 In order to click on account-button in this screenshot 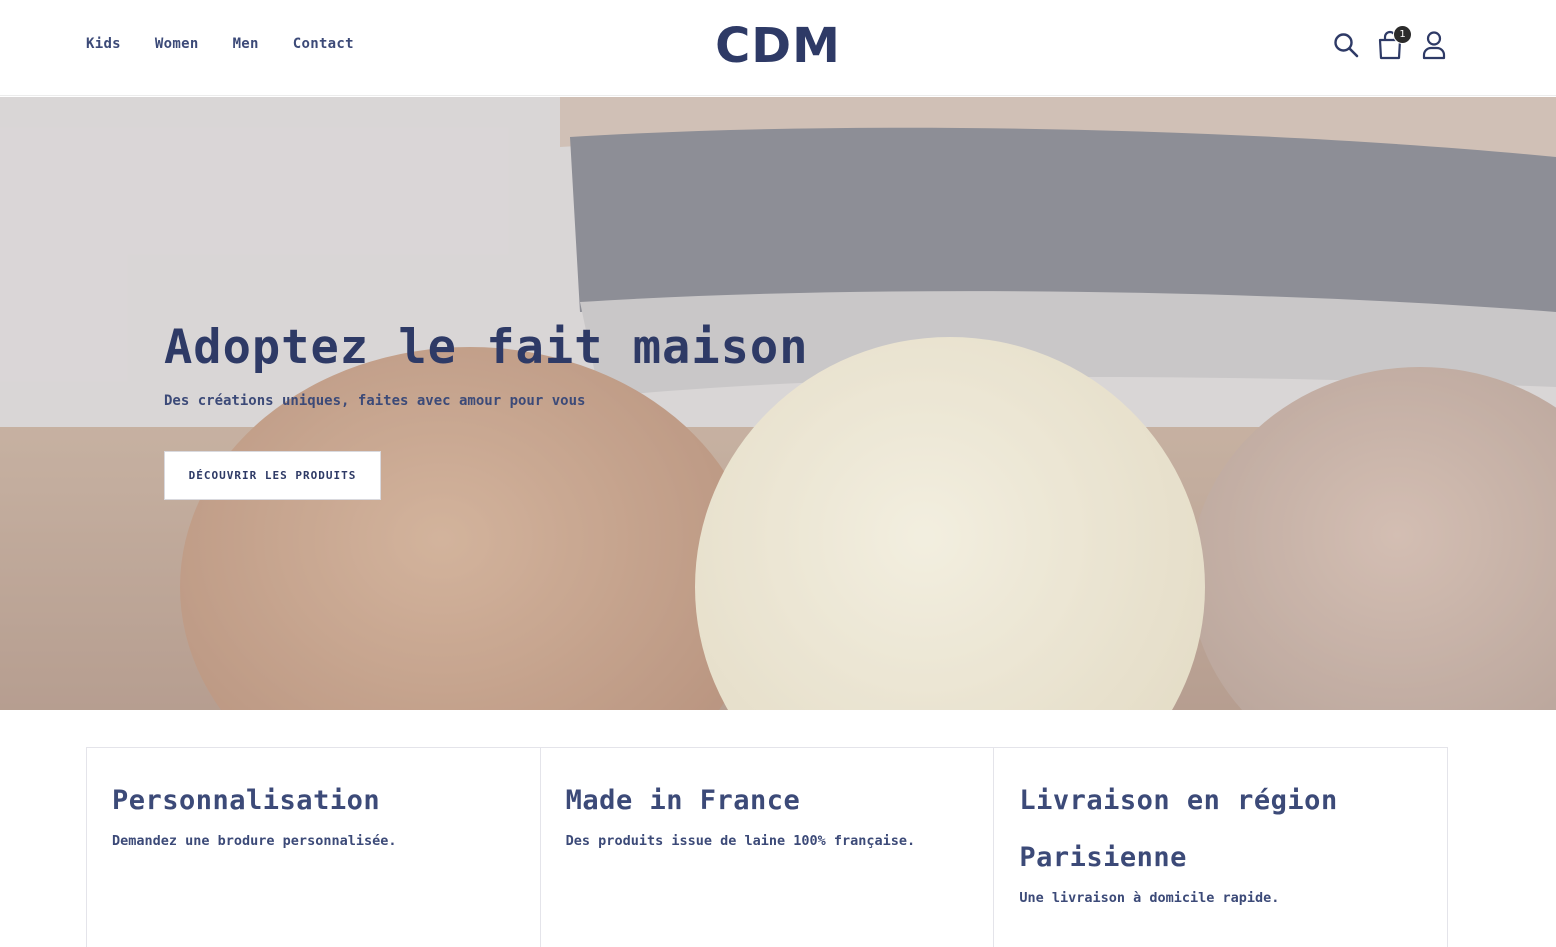, I will do `click(1434, 45)`.